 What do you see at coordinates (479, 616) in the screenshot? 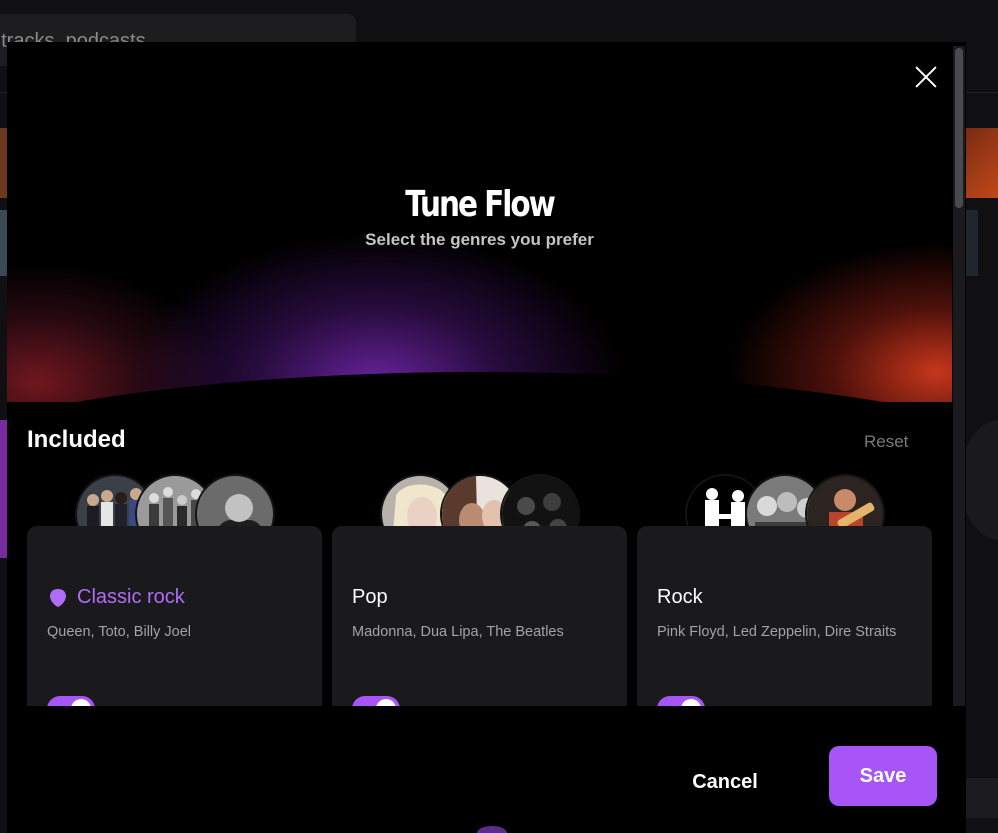
I see `genre-card: Pop Madonna, Dua Lipa, The Beatles` at bounding box center [479, 616].